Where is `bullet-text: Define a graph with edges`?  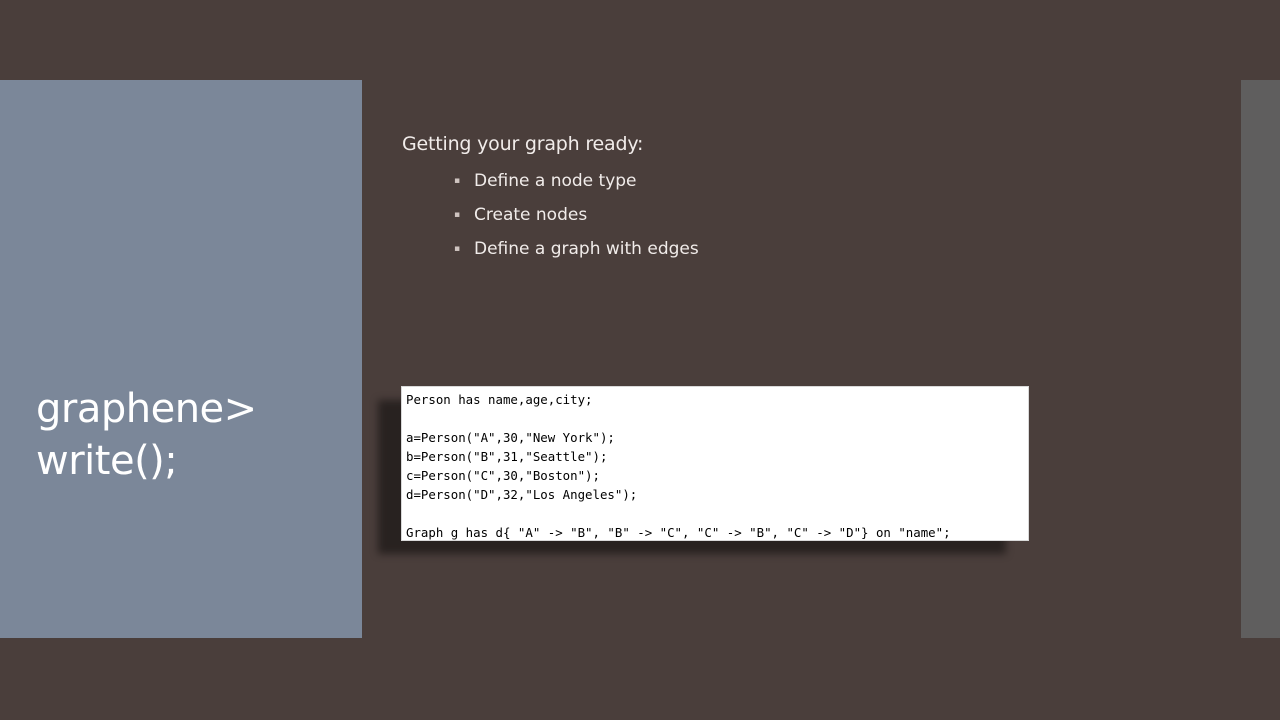 bullet-text: Define a graph with edges is located at coordinates (586, 249).